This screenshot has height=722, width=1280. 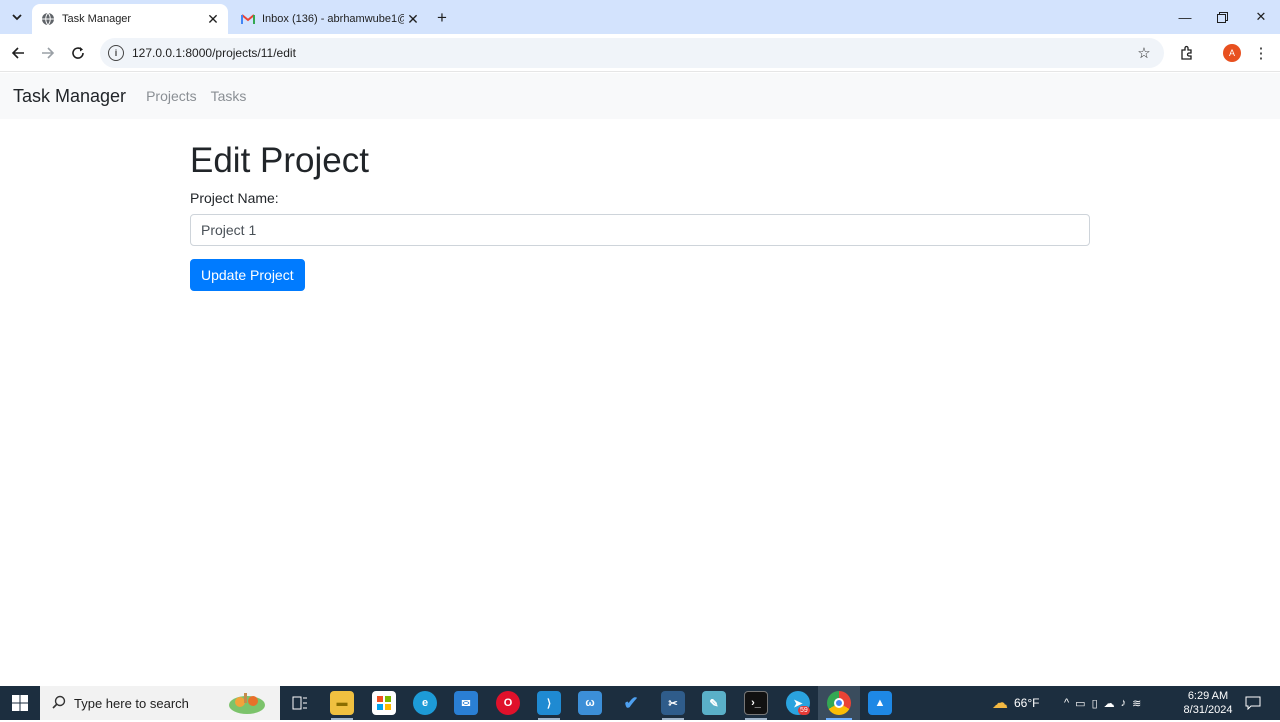 What do you see at coordinates (1253, 703) in the screenshot?
I see `notification-icon` at bounding box center [1253, 703].